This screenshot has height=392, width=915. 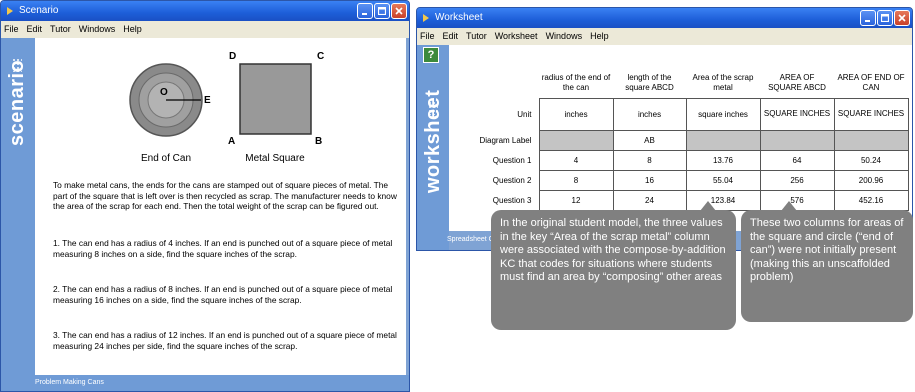 What do you see at coordinates (166, 158) in the screenshot?
I see `can-label: End of Can` at bounding box center [166, 158].